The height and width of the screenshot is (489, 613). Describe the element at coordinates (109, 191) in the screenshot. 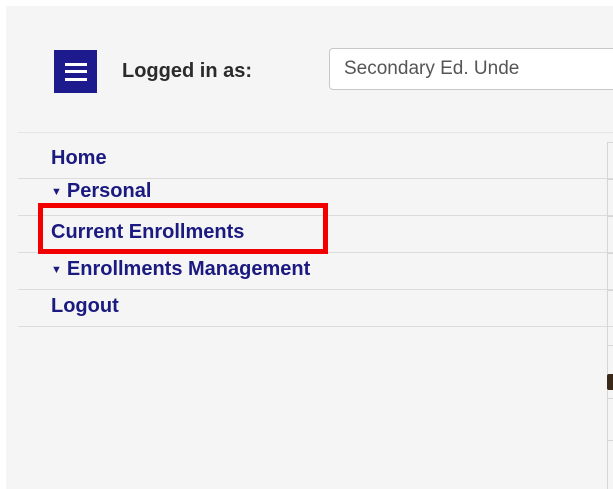

I see `sidebar-item-label: Personal` at that location.